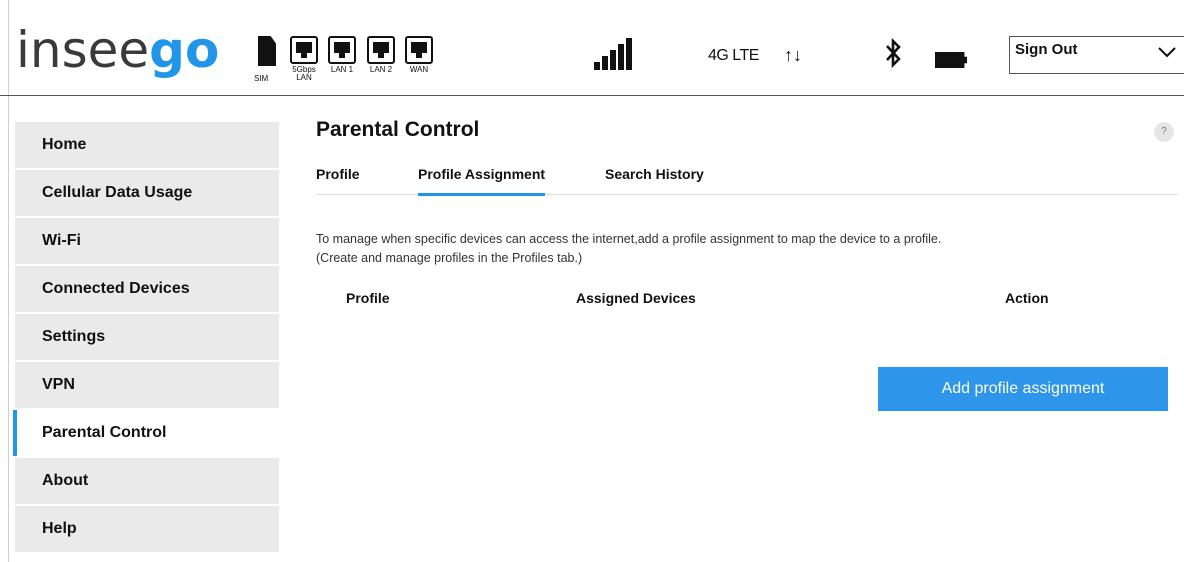 This screenshot has width=1184, height=562. I want to click on sidebar-item-connected-devices: Connected Devices, so click(147, 289).